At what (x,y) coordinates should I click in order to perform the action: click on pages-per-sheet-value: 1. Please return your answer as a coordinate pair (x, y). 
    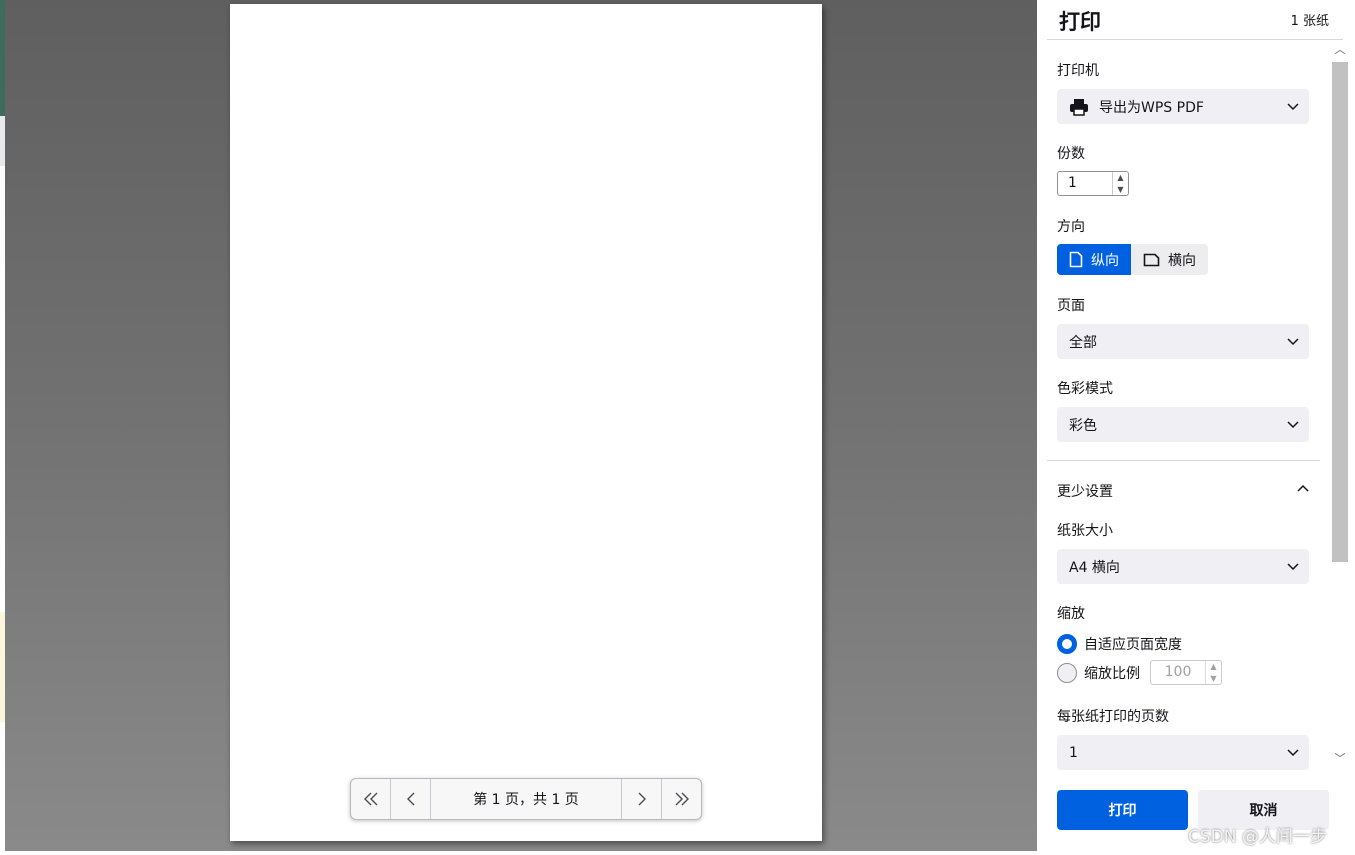
    Looking at the image, I should click on (1073, 752).